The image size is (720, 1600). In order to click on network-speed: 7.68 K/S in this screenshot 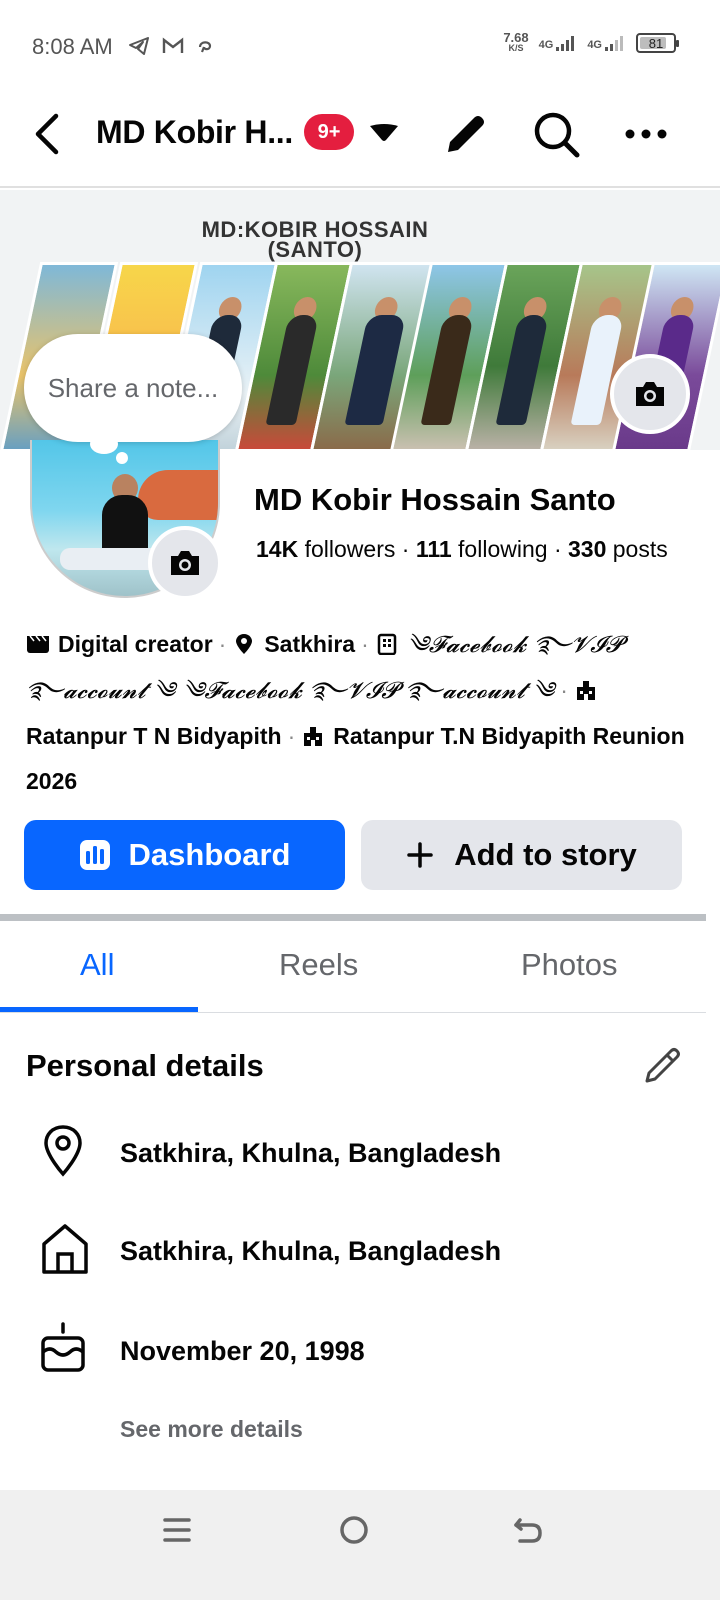, I will do `click(516, 42)`.